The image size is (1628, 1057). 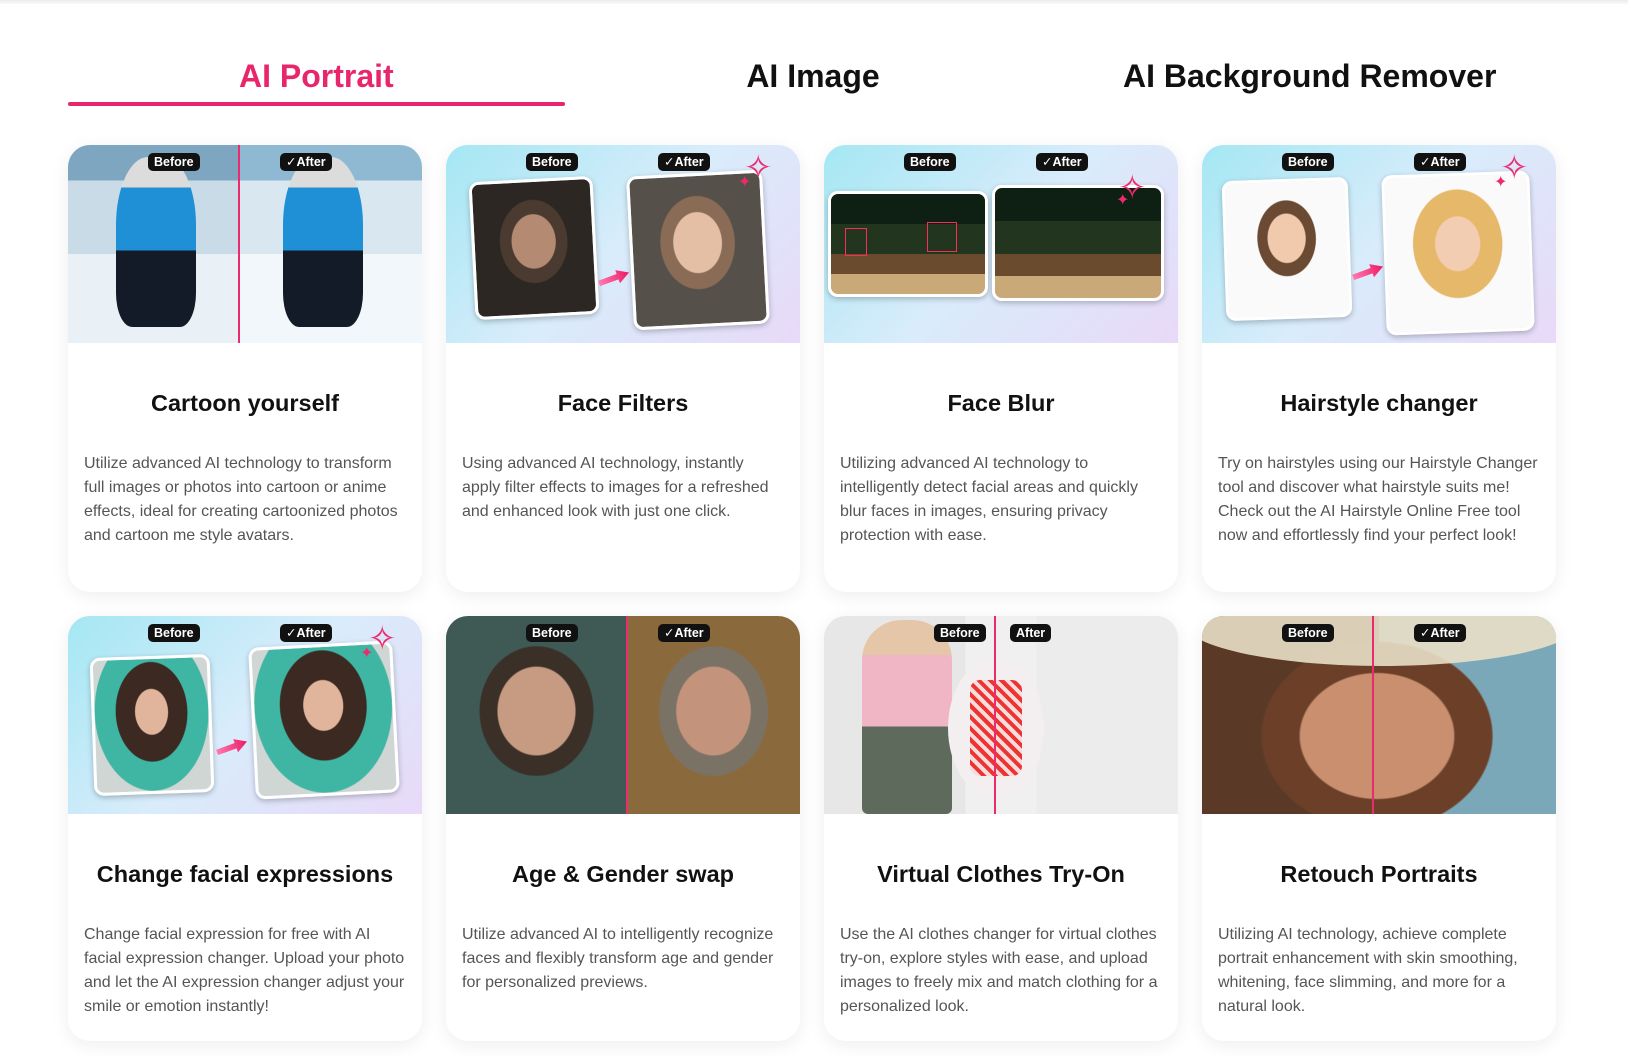 I want to click on card-title: Virtual Clothes Try-On, so click(x=1001, y=874).